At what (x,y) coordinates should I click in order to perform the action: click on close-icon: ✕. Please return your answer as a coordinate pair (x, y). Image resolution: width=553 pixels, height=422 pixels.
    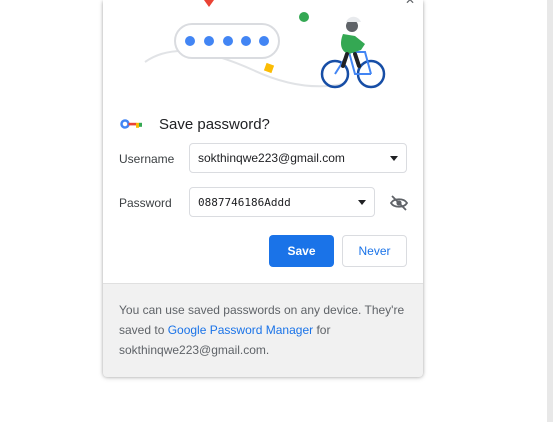
    Looking at the image, I should click on (410, 3).